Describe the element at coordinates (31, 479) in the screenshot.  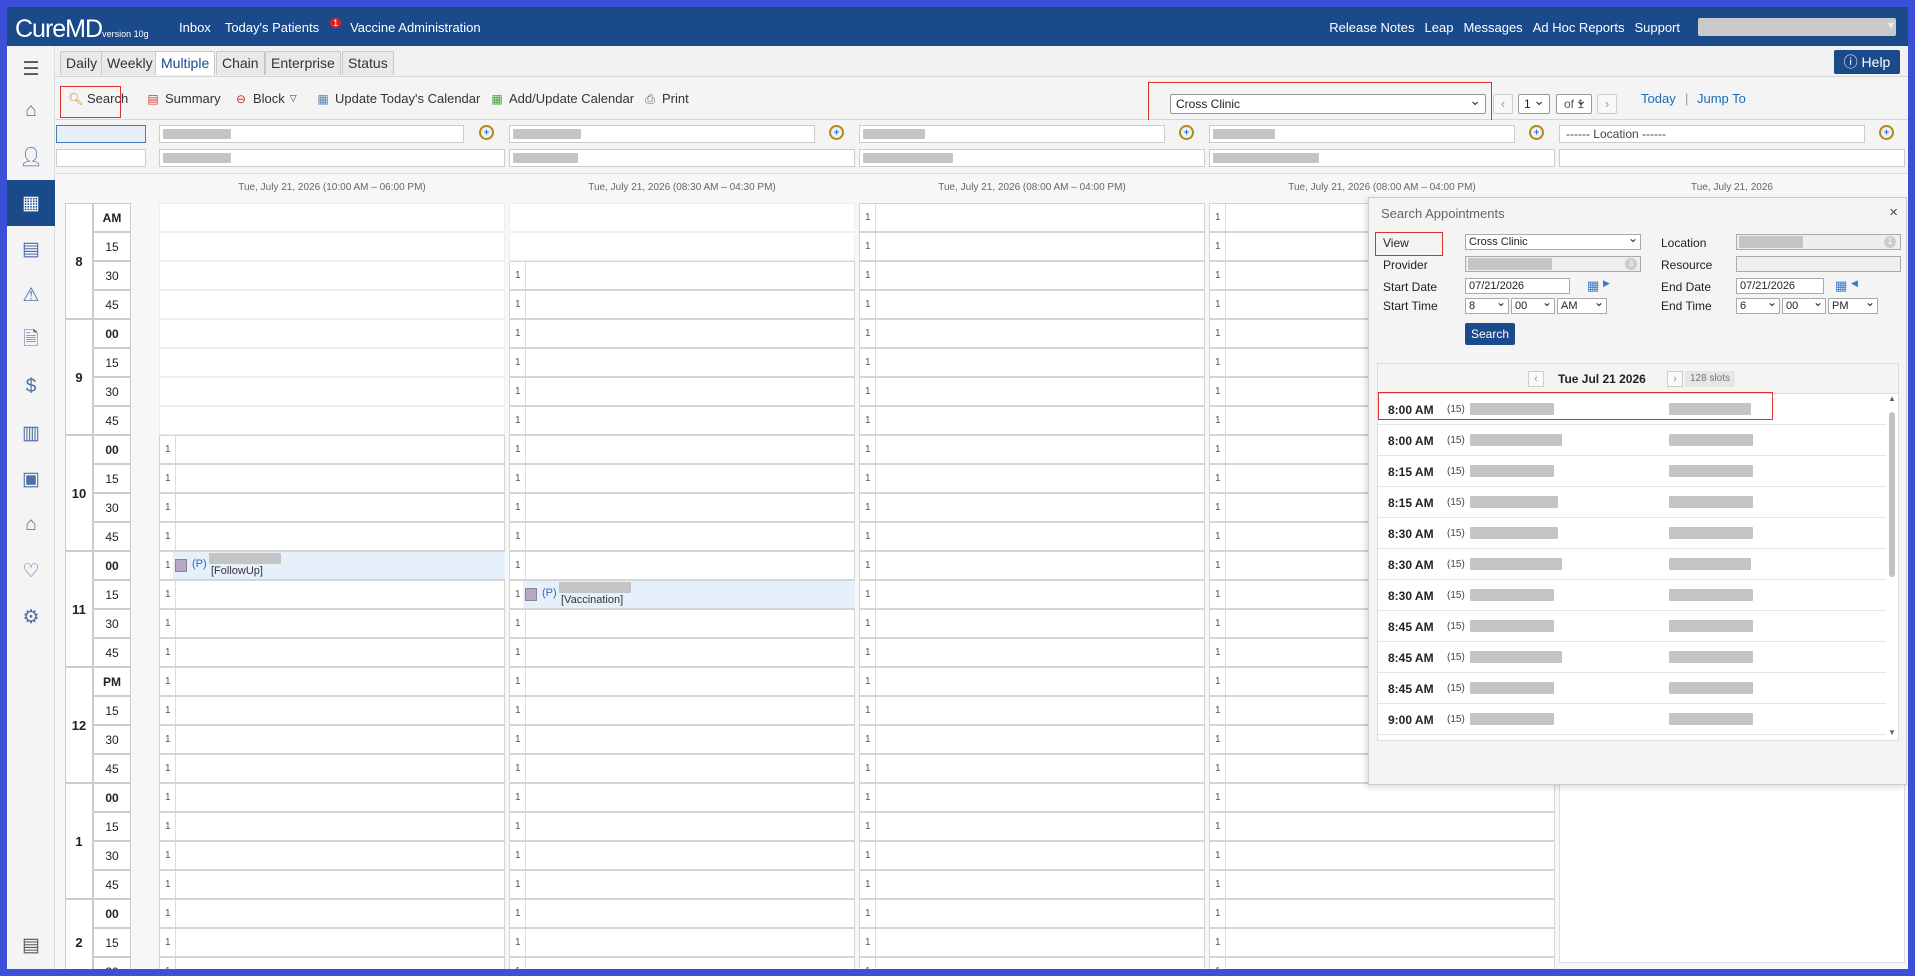
I see `clinic-building-icon: ▣` at that location.